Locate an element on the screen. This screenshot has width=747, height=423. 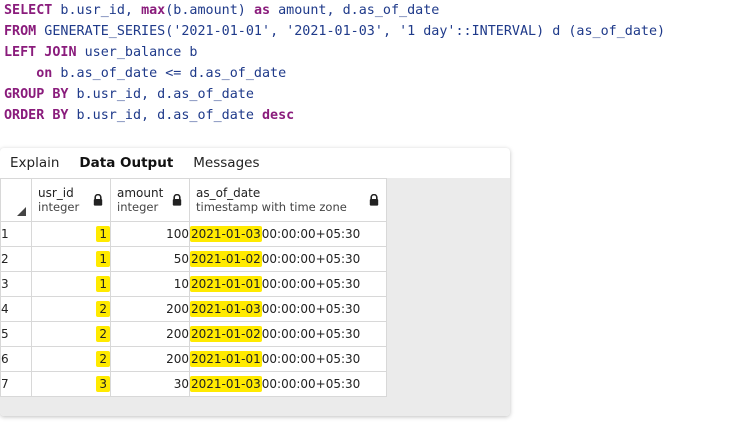
table-row: 4 2 200 2021-01-0300:00:00+05:30 is located at coordinates (193, 309).